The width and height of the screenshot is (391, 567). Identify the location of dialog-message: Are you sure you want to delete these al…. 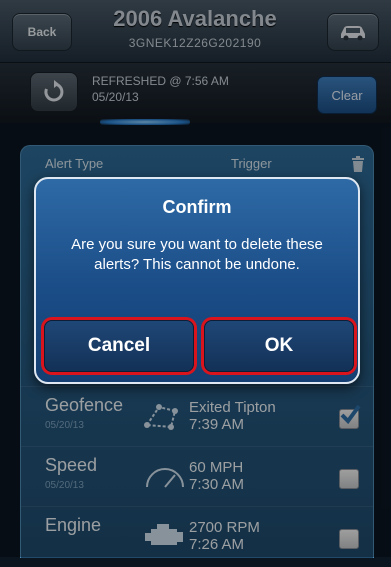
(197, 254).